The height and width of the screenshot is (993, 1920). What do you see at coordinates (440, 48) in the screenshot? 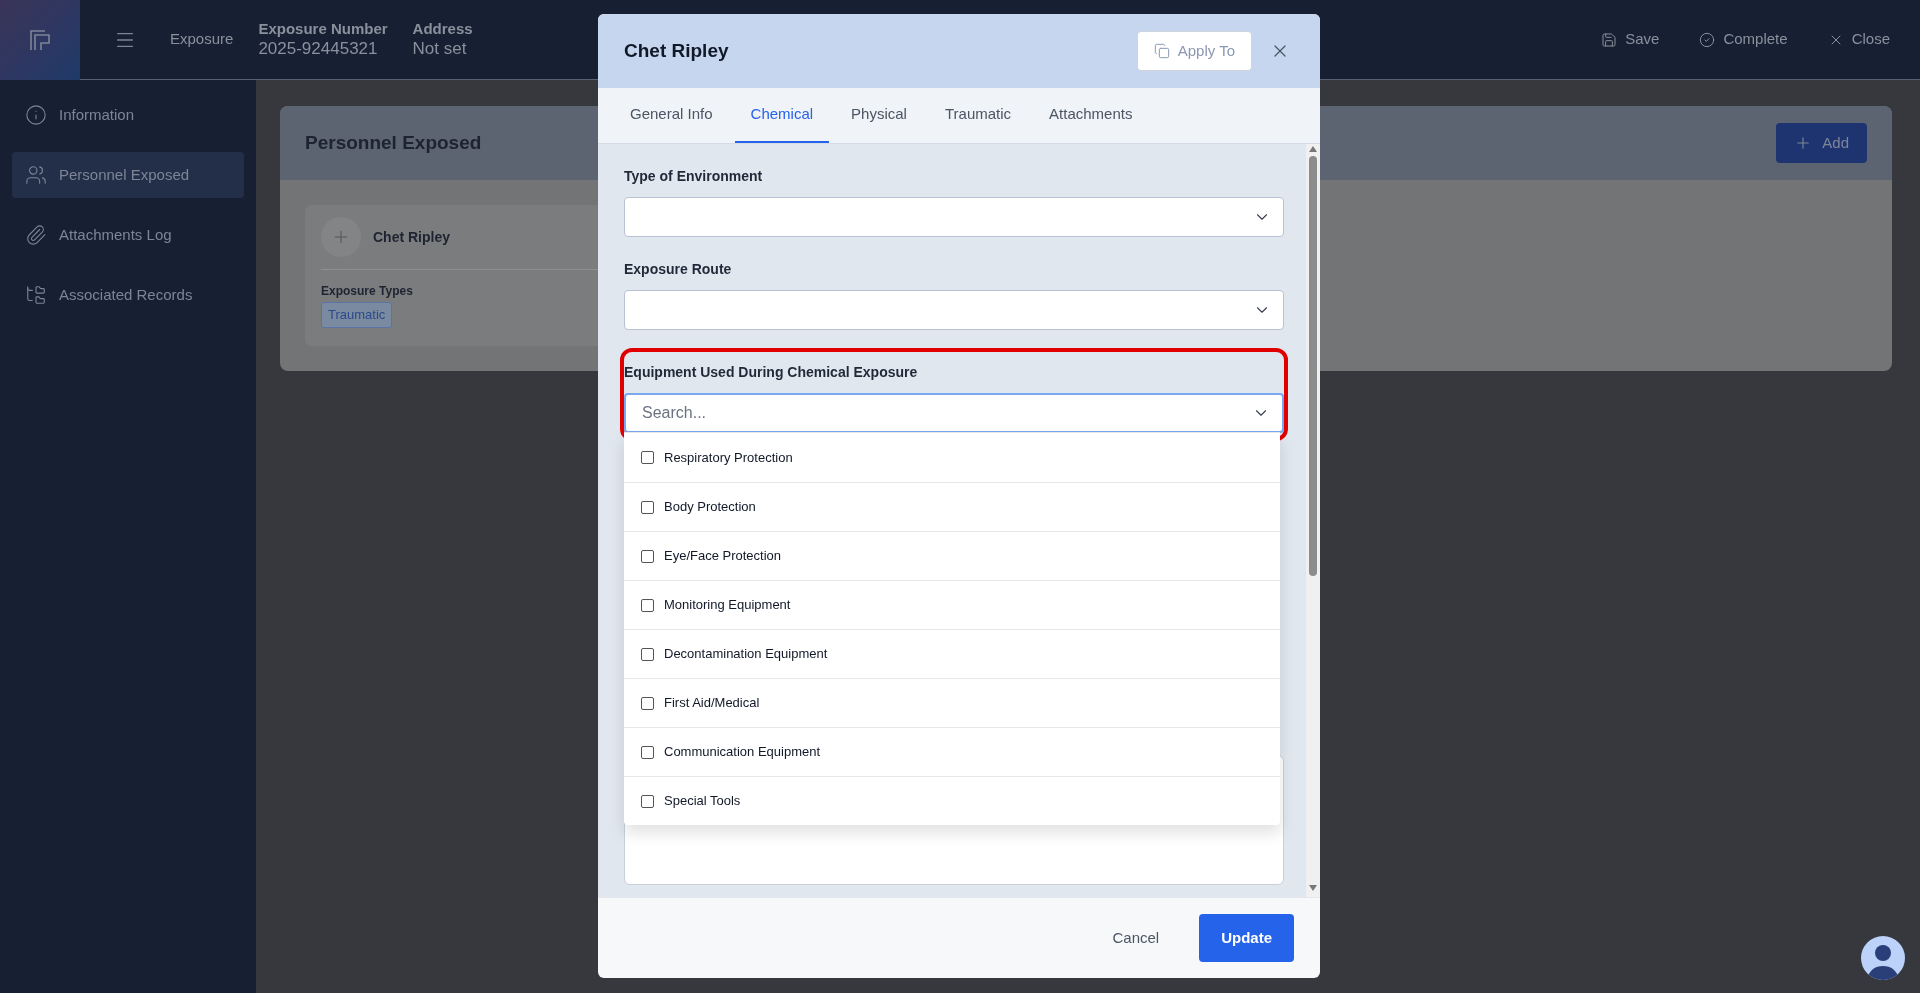
I see `header-field-value: Not set` at bounding box center [440, 48].